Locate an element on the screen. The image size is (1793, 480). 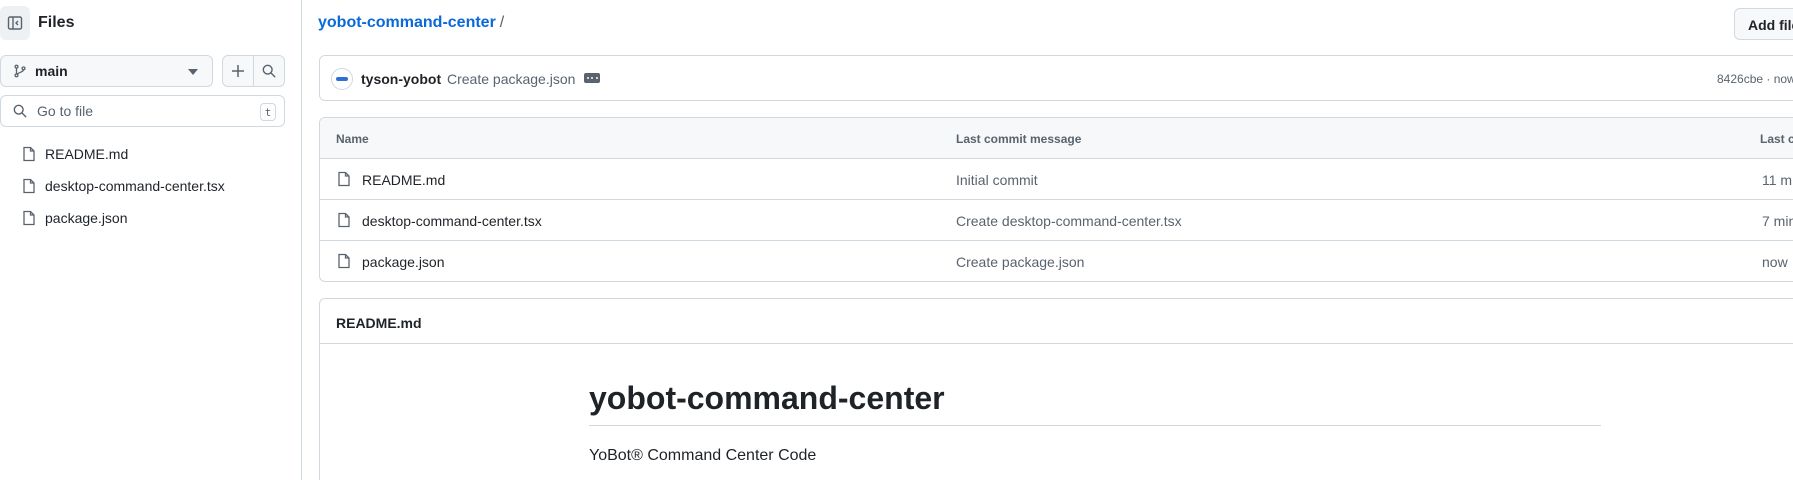
commit-time: 11 minutes ago is located at coordinates (1777, 180).